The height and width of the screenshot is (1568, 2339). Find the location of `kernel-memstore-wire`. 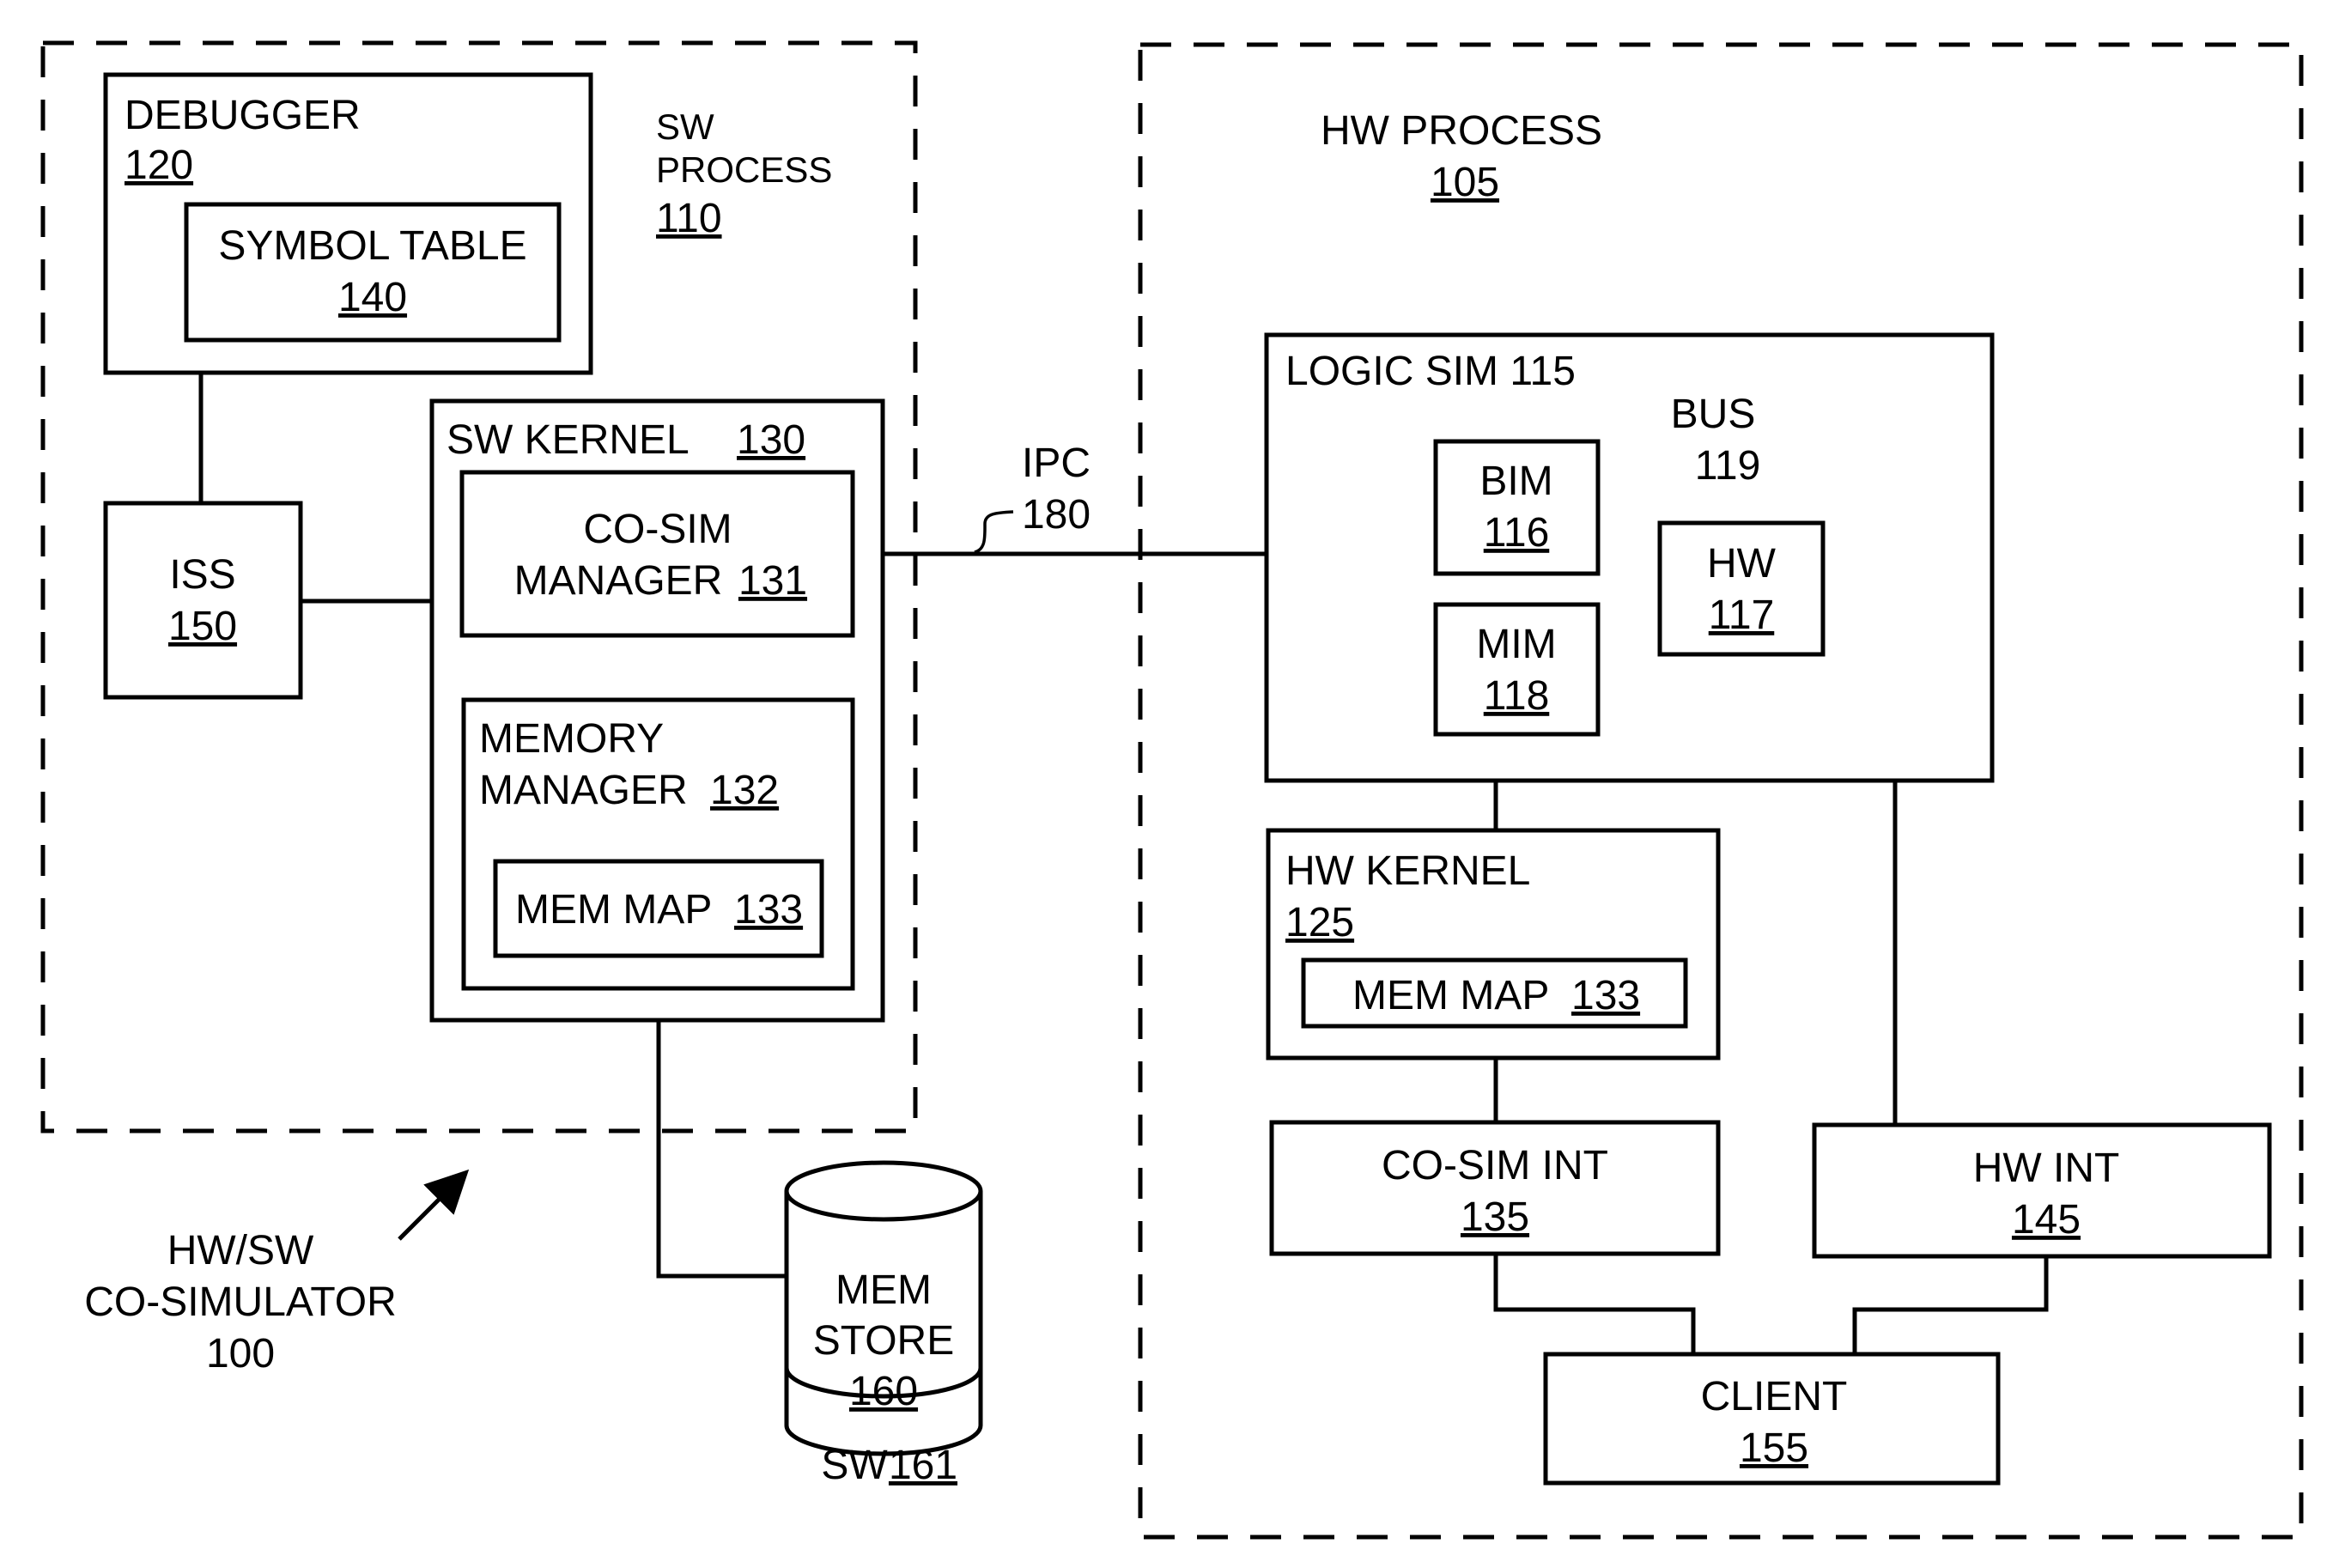

kernel-memstore-wire is located at coordinates (721, 1149).